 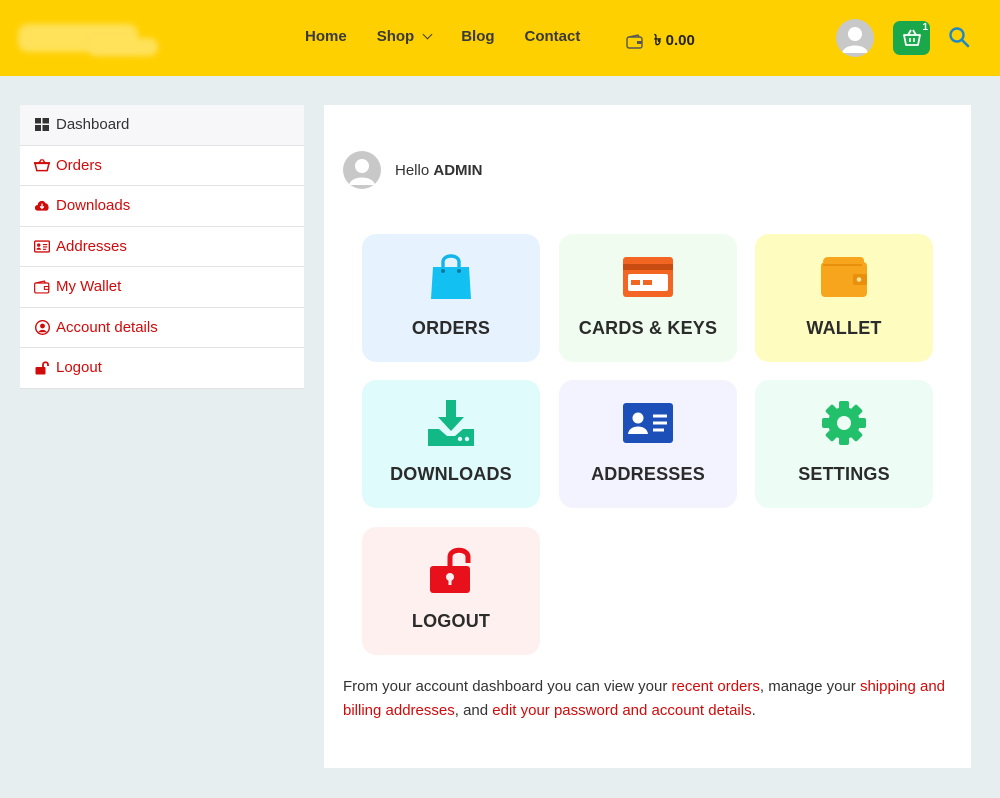 What do you see at coordinates (451, 621) in the screenshot?
I see `tile-label: LOGOUT` at bounding box center [451, 621].